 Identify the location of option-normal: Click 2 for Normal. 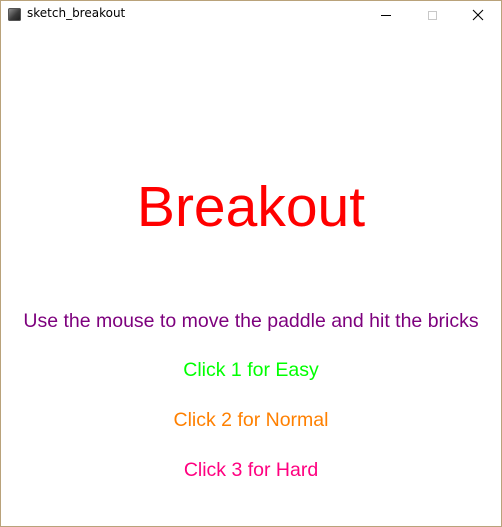
(251, 420).